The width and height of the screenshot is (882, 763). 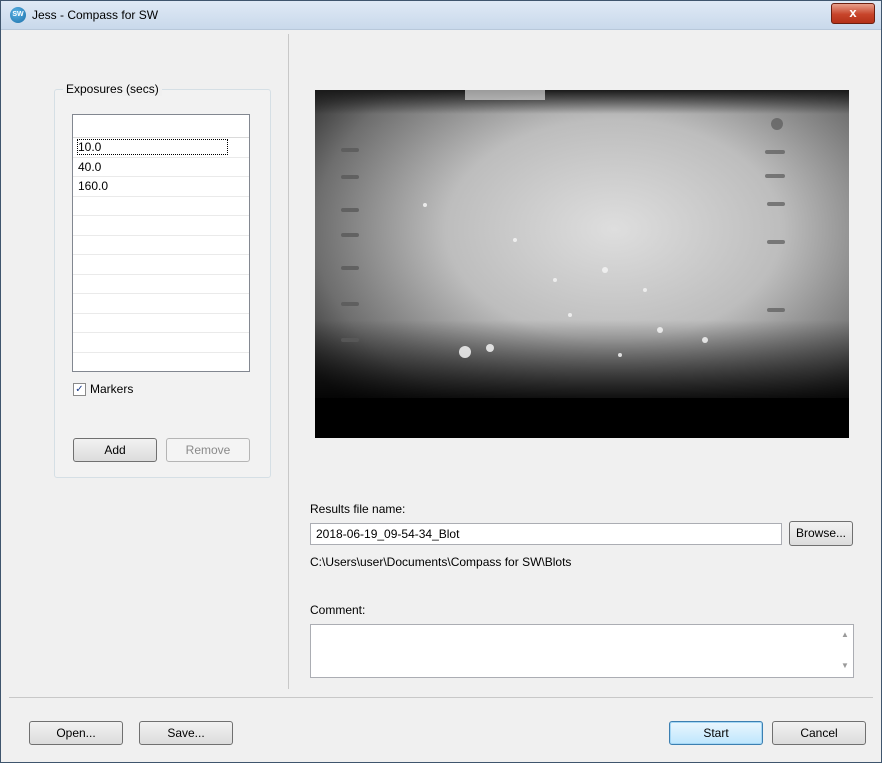 I want to click on scroll-up-arrow-icon: ▲, so click(x=855, y=634).